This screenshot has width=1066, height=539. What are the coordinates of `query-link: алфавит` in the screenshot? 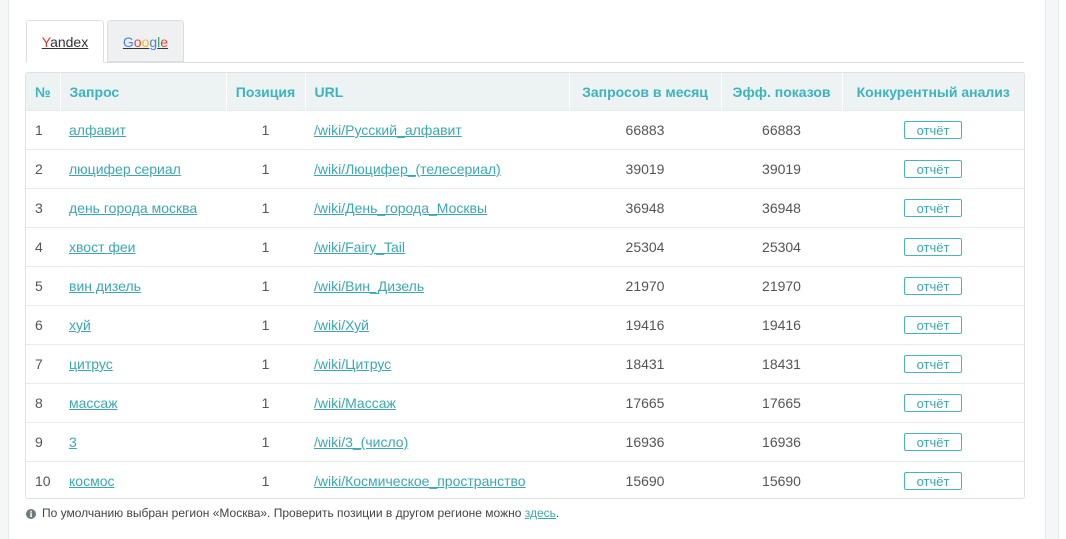 It's located at (97, 130).